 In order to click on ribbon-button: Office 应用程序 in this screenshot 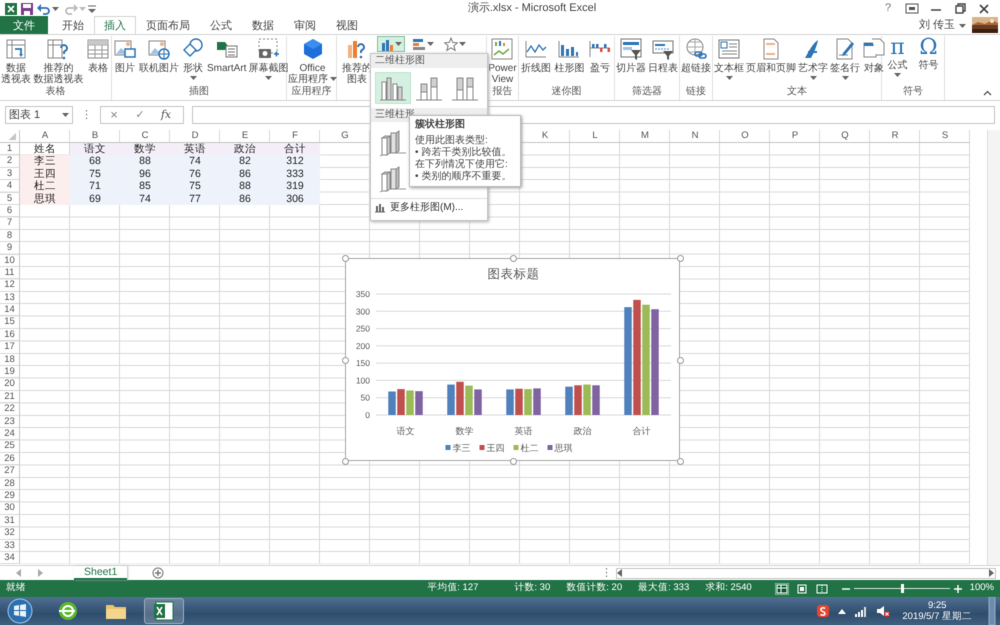, I will do `click(312, 60)`.